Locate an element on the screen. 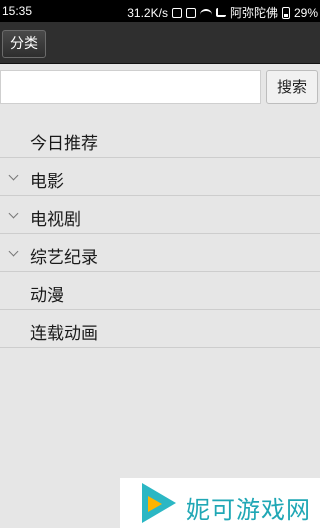 Image resolution: width=320 pixels, height=528 pixels. list-item: 今日推荐 is located at coordinates (160, 139).